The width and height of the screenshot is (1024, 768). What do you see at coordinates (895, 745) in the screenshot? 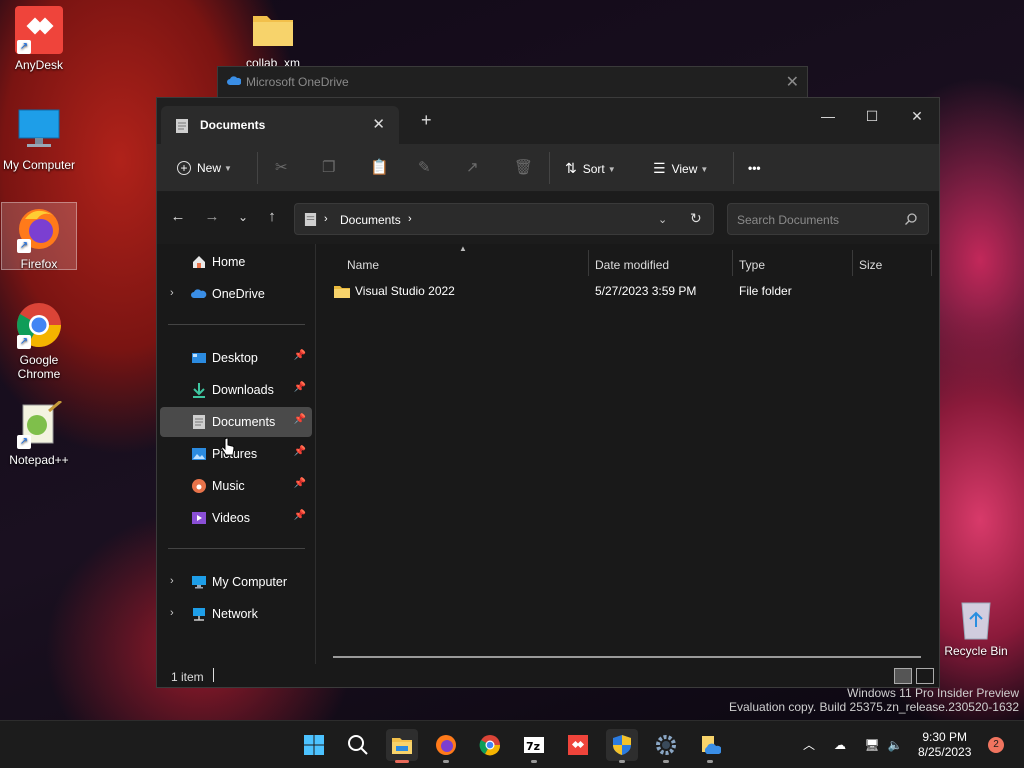
I see `volume-icon: 🔈` at bounding box center [895, 745].